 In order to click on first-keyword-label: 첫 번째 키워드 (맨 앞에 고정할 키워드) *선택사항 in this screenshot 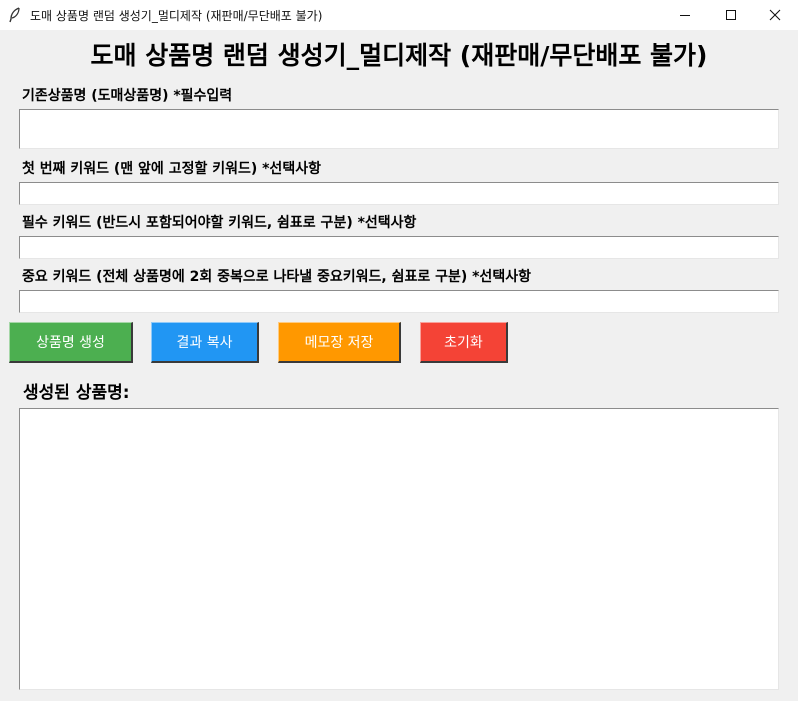, I will do `click(171, 169)`.